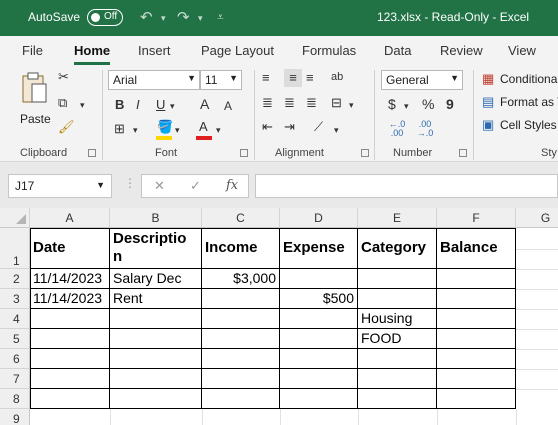 Image resolution: width=558 pixels, height=425 pixels. I want to click on underline-button: U, so click(160, 105).